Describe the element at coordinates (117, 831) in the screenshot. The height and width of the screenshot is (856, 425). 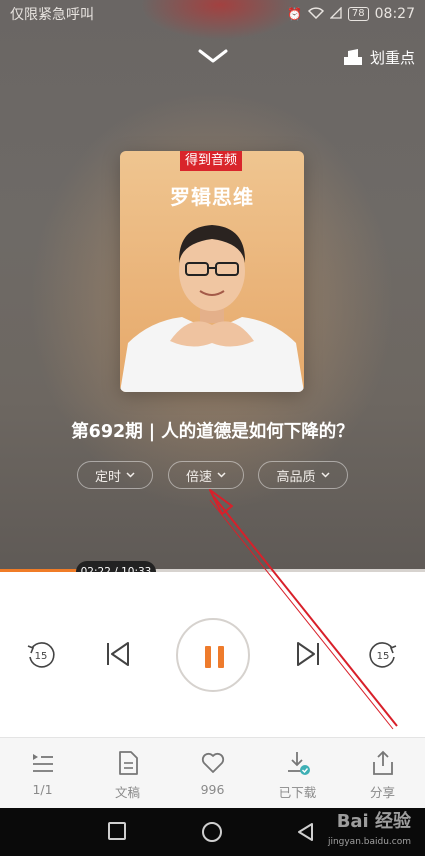
I see `recent-apps-button` at that location.